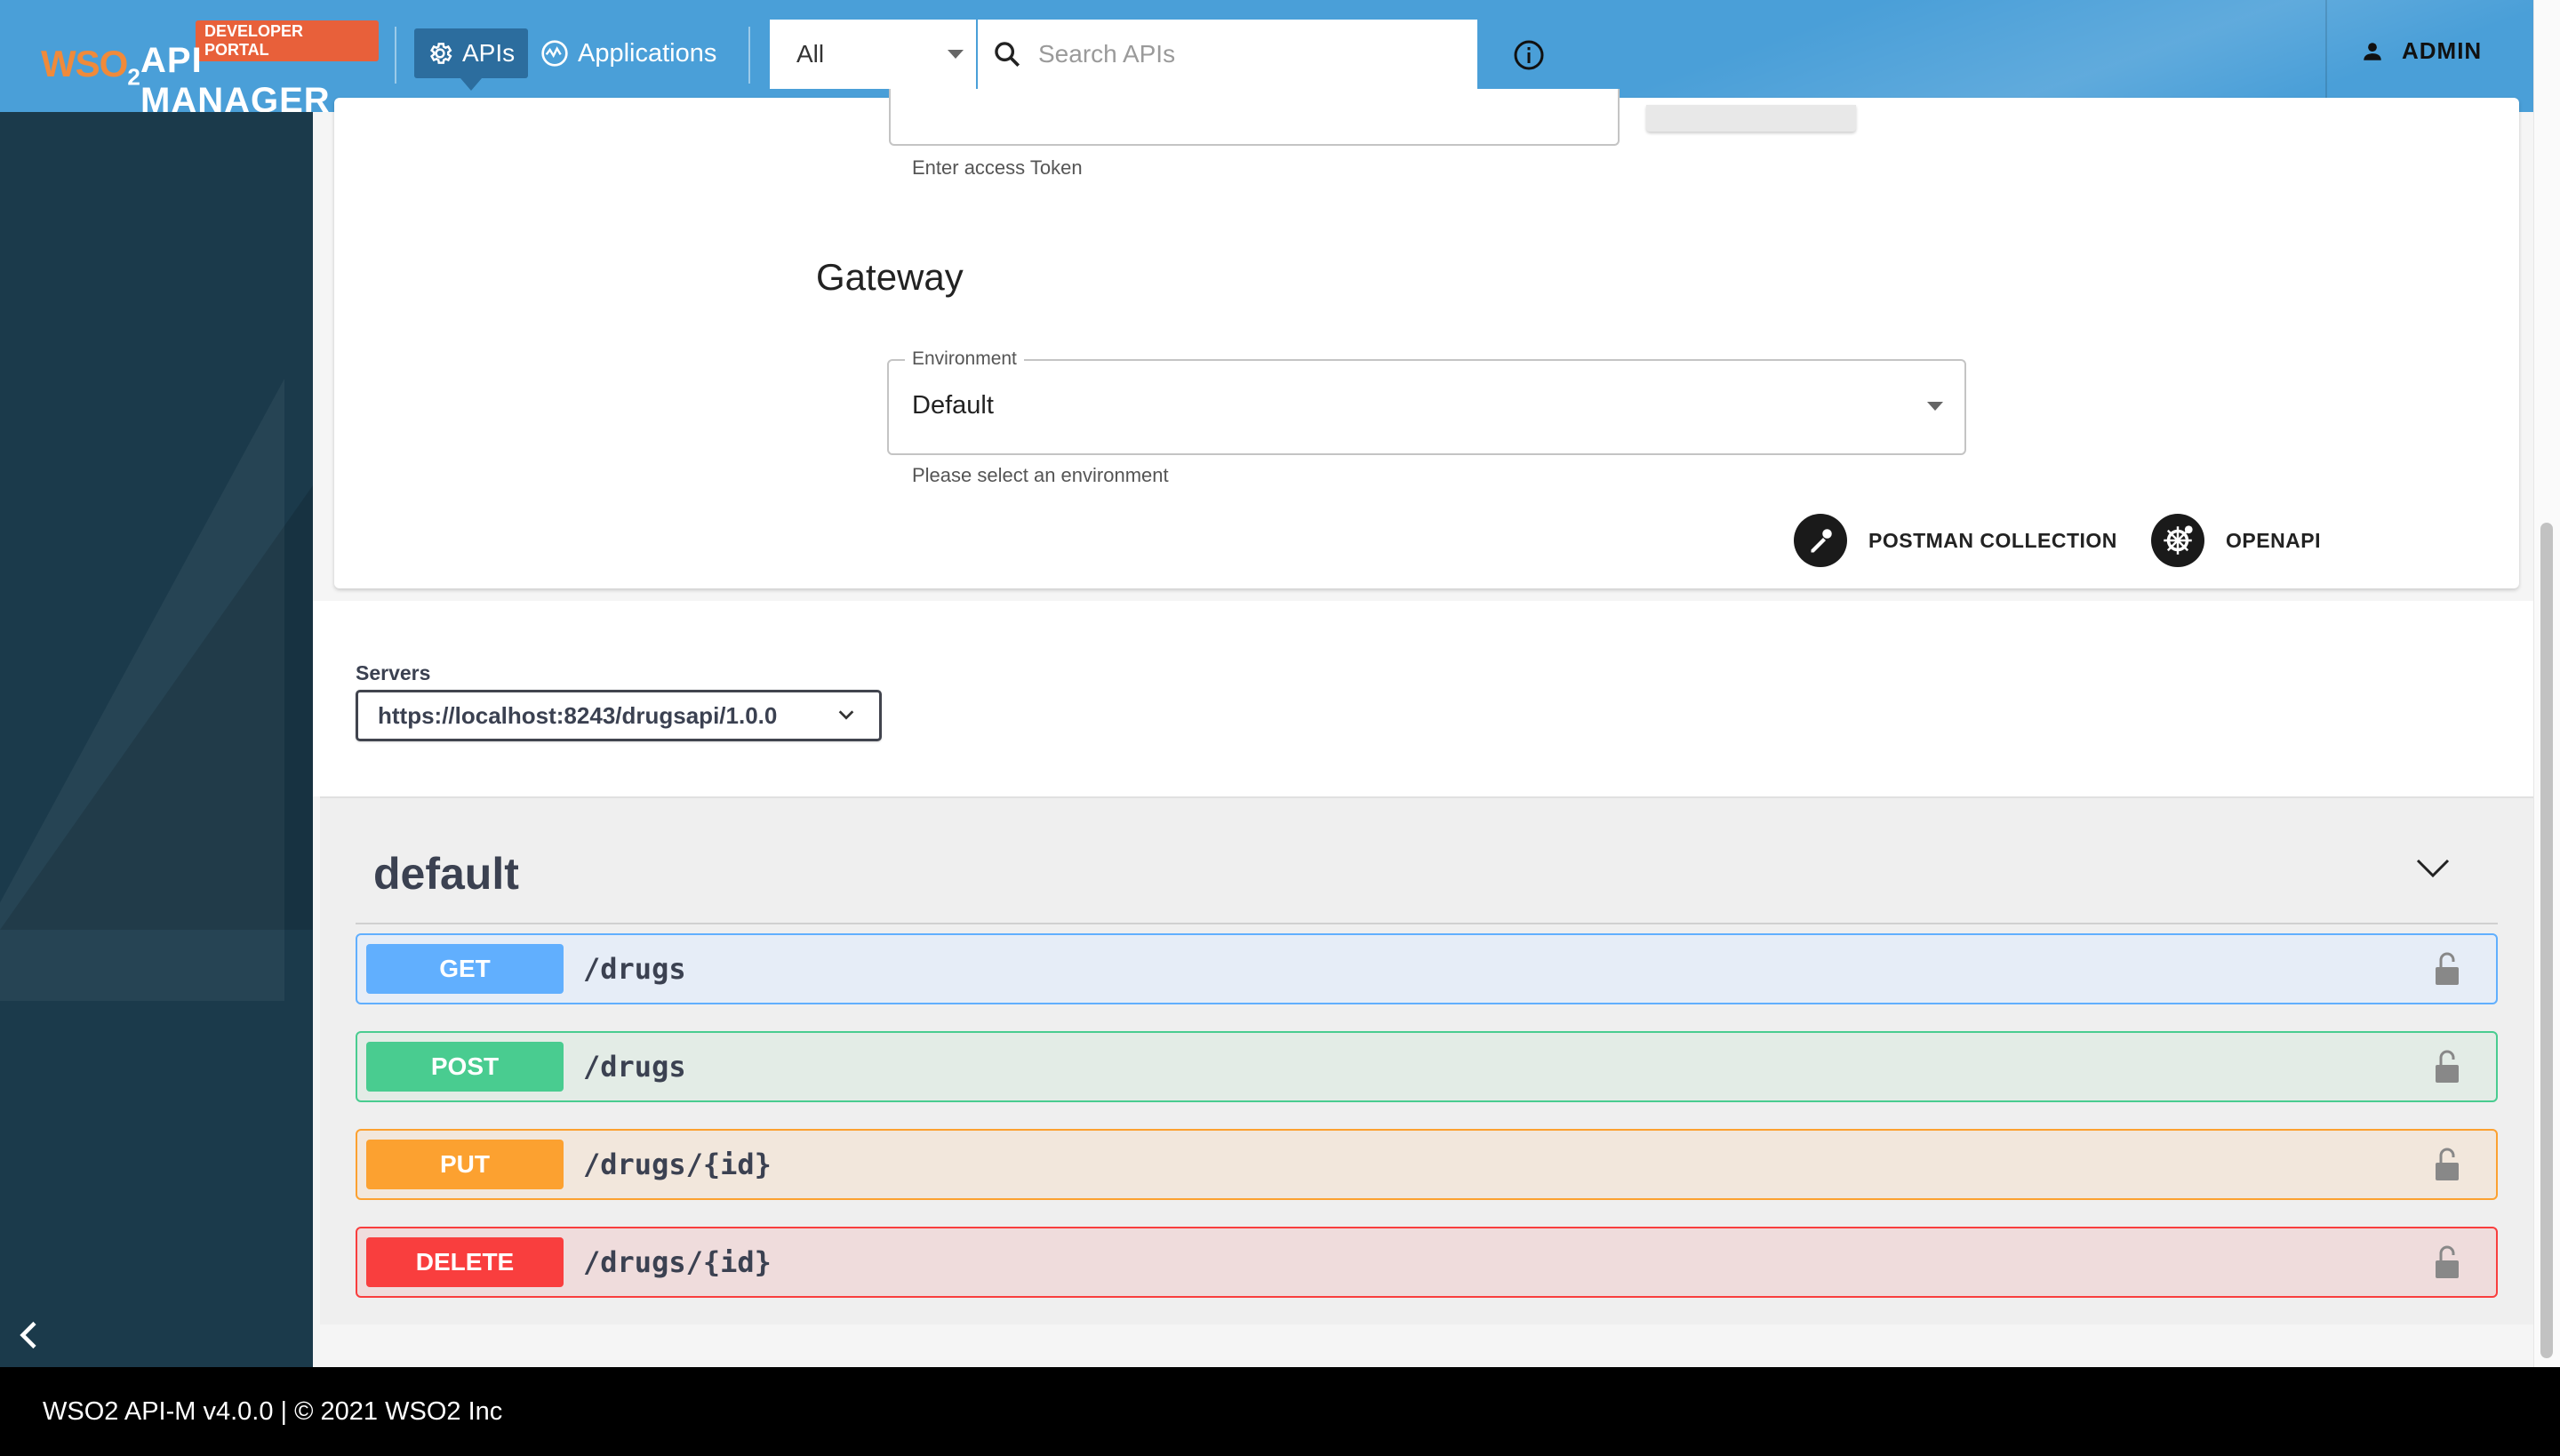  Describe the element at coordinates (997, 167) in the screenshot. I see `access-token-helper: Enter access Token` at that location.